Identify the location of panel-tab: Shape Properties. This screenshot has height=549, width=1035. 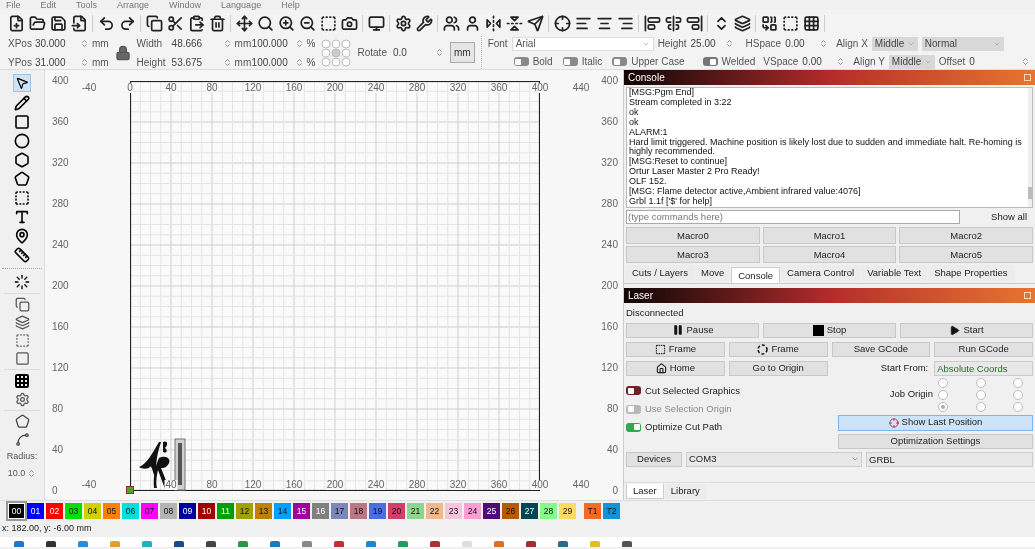
(971, 273).